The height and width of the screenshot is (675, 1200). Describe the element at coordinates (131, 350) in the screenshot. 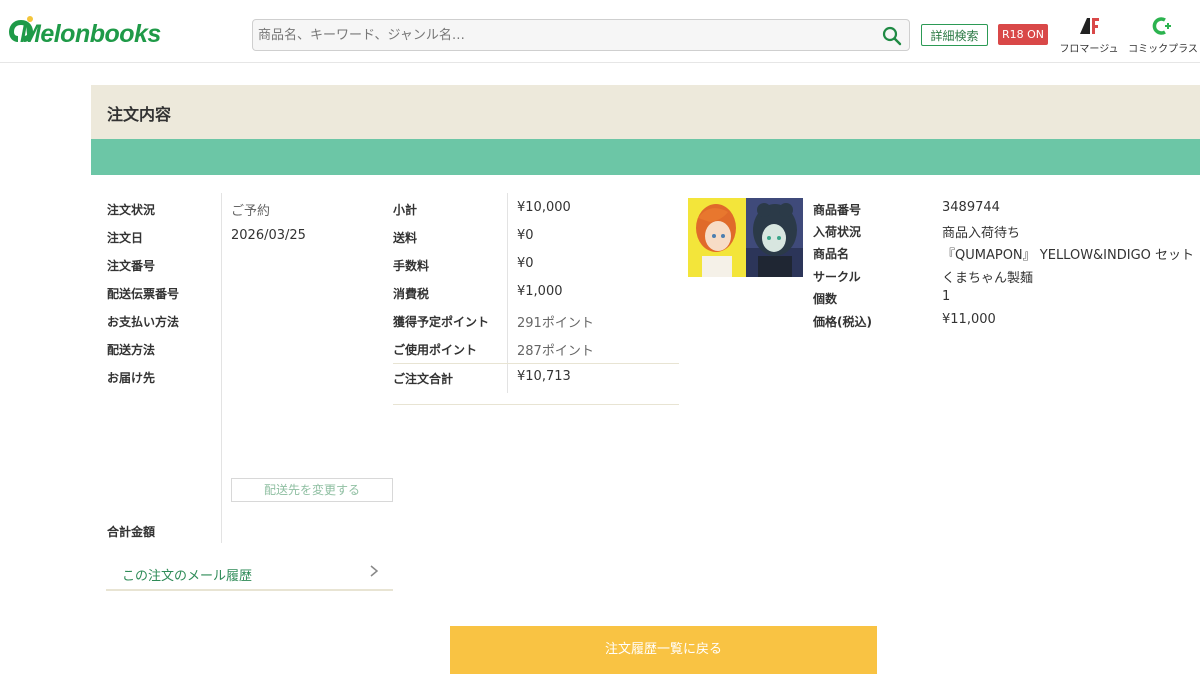

I see `shipping-method-label: 配送方法` at that location.